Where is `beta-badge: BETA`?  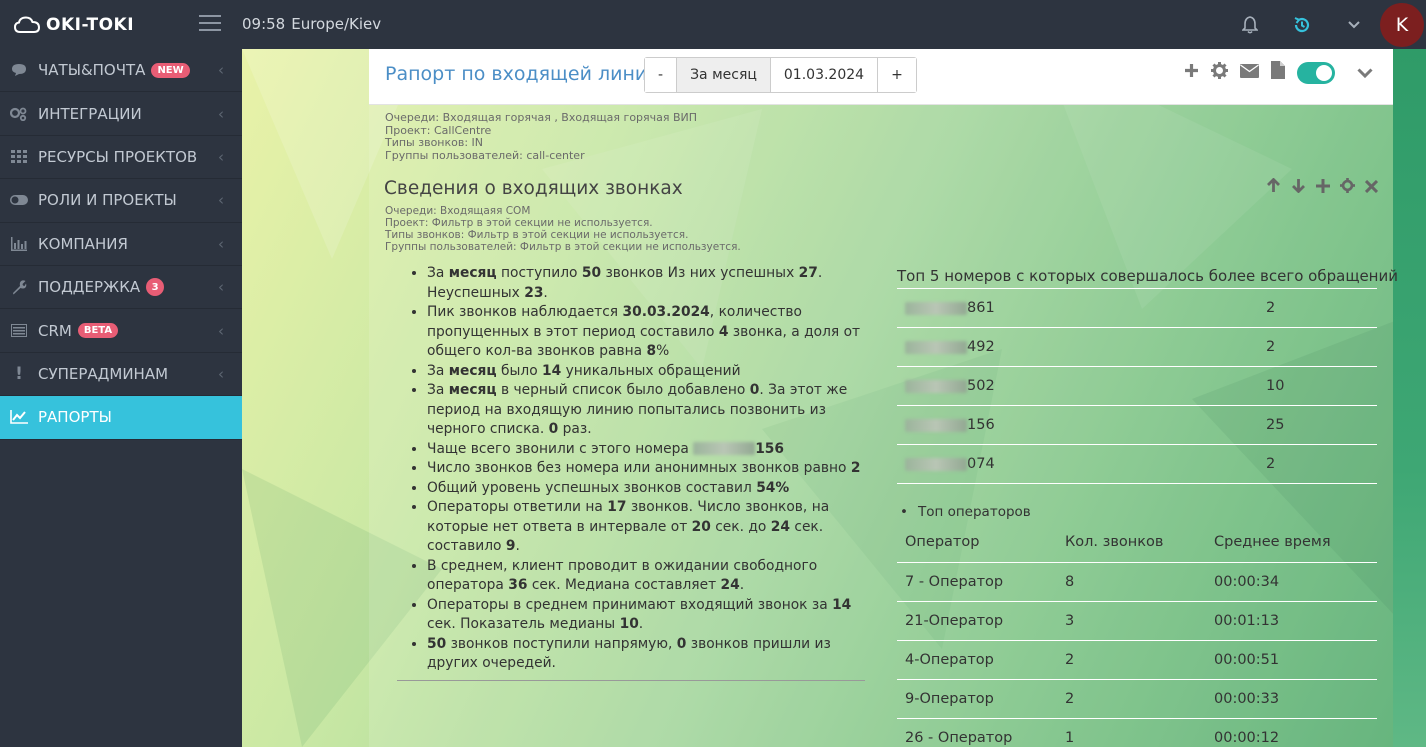 beta-badge: BETA is located at coordinates (98, 331).